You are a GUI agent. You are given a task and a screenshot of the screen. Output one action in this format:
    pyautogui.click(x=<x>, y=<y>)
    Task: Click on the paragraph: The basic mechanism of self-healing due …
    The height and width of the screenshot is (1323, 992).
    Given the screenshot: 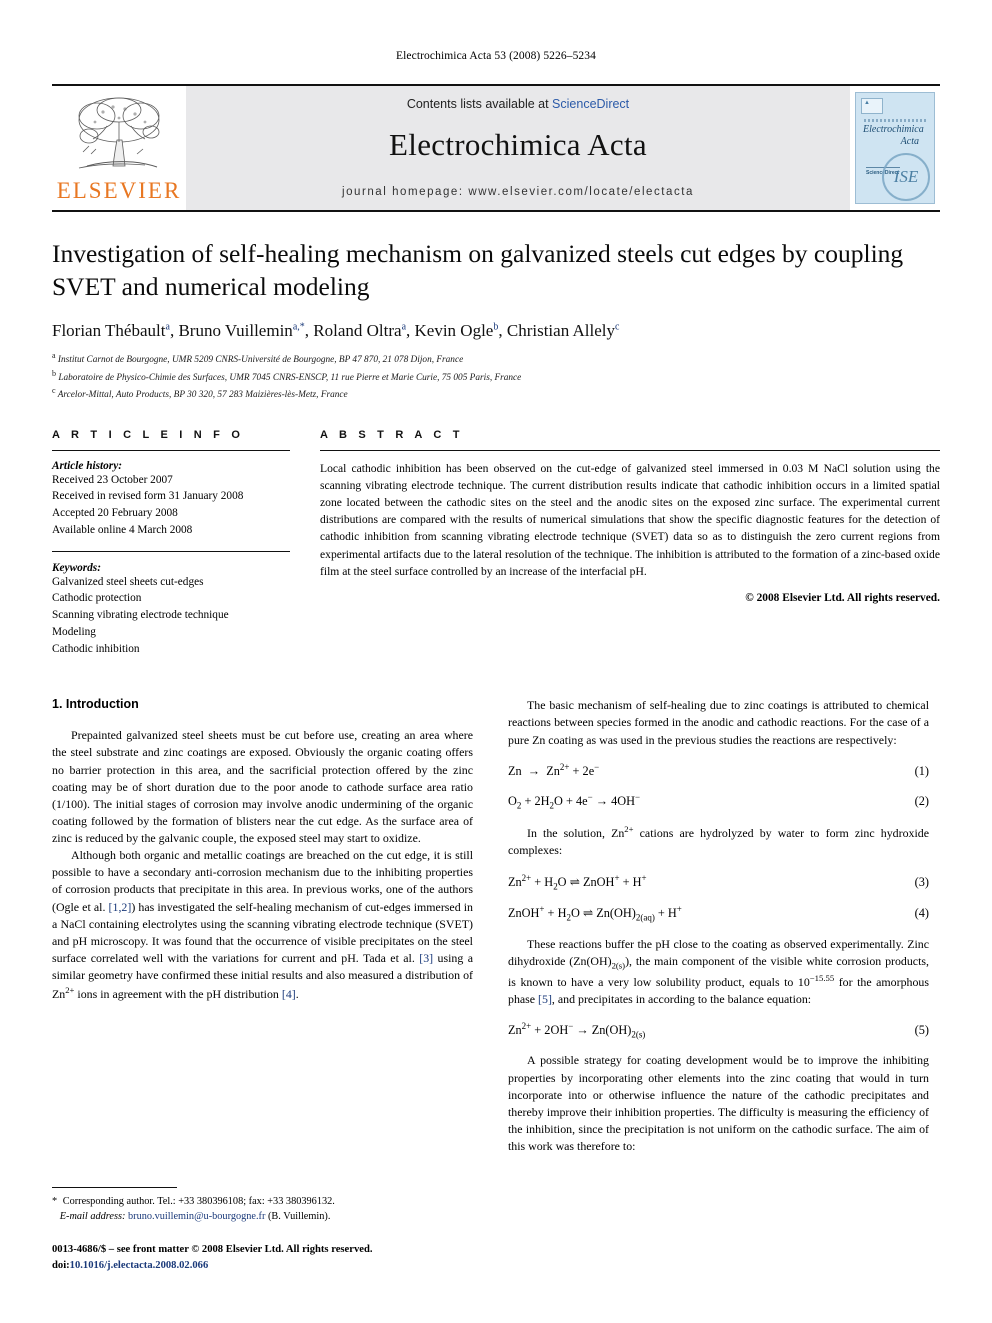 What is the action you would take?
    pyautogui.click(x=718, y=722)
    